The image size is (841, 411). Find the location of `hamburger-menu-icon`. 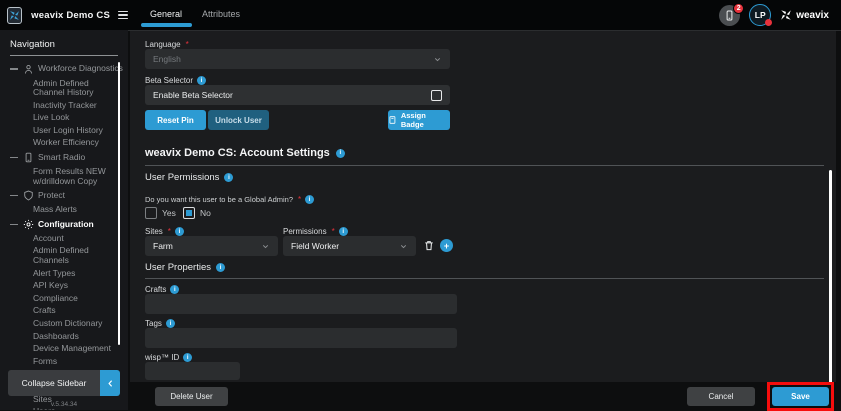

hamburger-menu-icon is located at coordinates (123, 15).